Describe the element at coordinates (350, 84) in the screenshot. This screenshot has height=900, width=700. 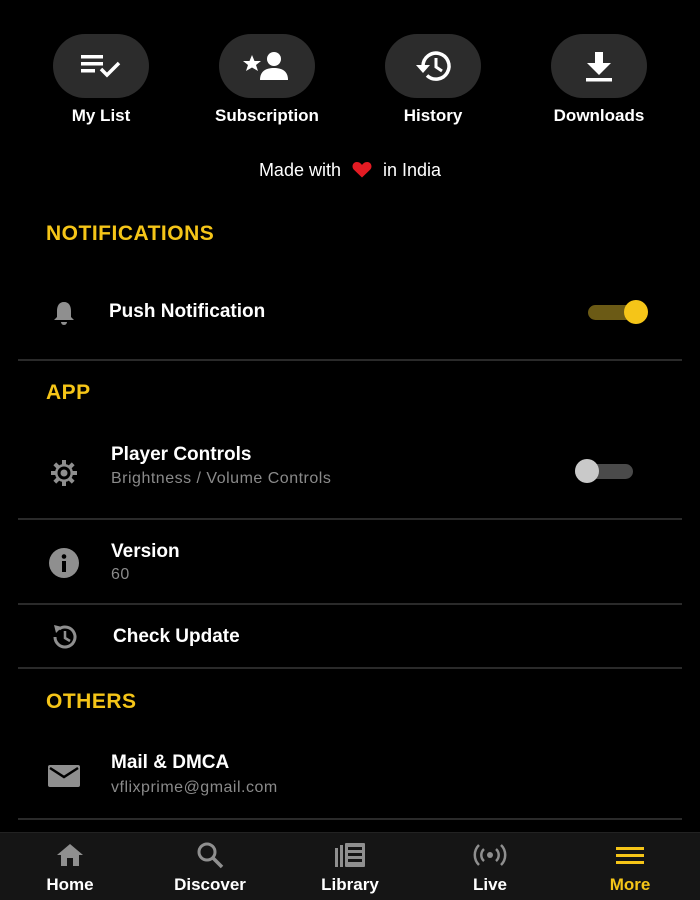
I see `quick-actions: My List Subscription History Downloads` at that location.